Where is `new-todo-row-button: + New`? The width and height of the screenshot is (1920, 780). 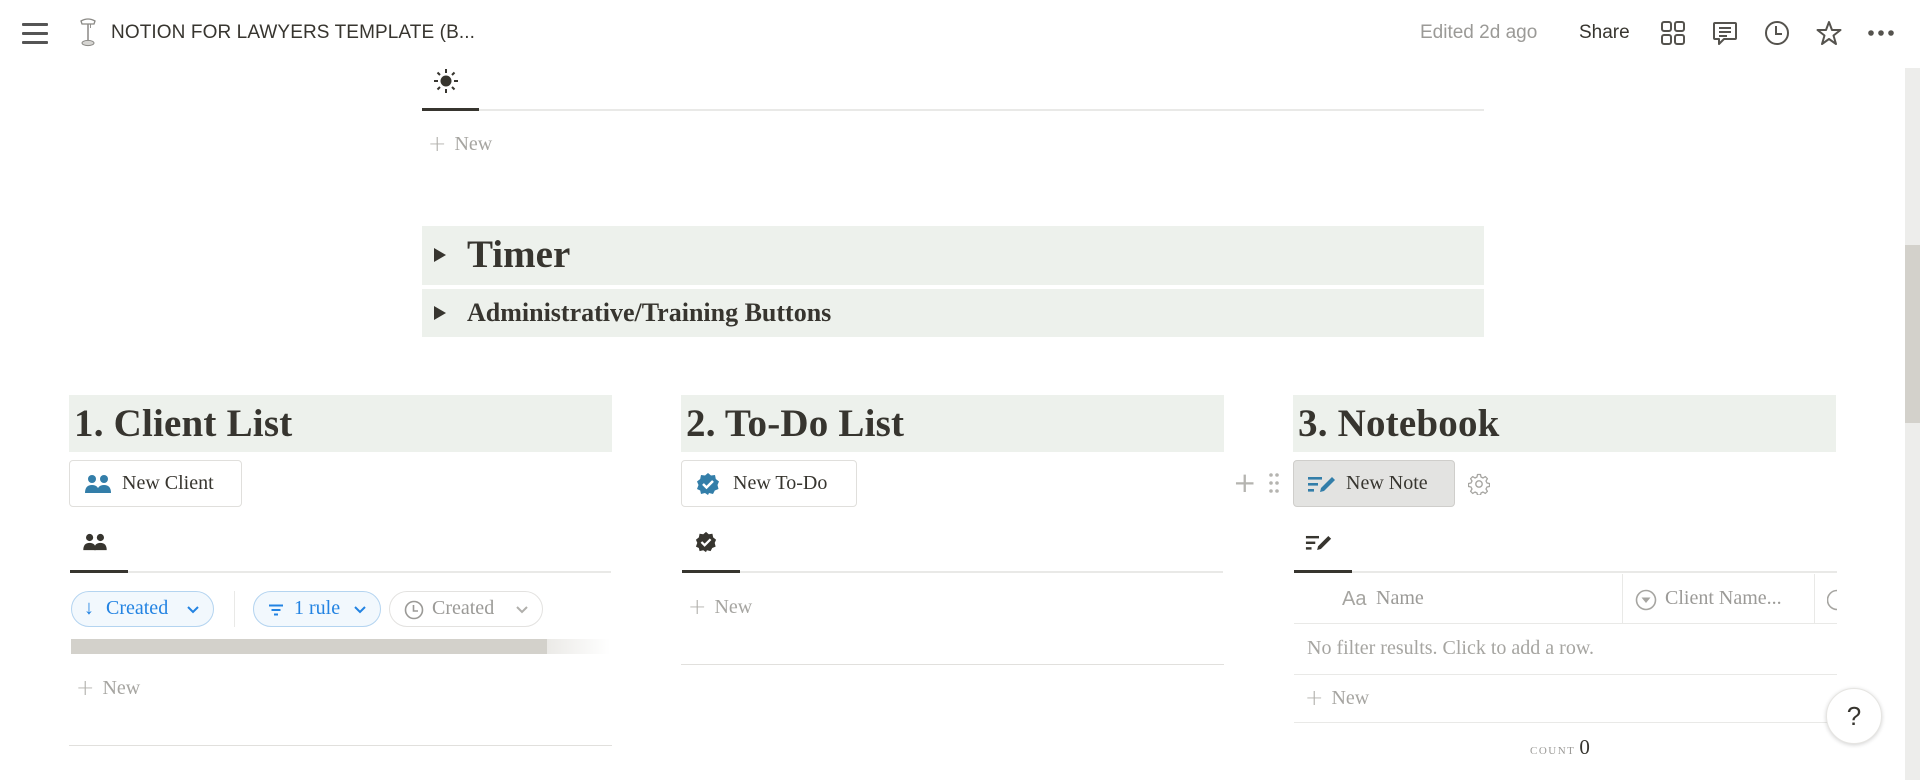 new-todo-row-button: + New is located at coordinates (720, 607).